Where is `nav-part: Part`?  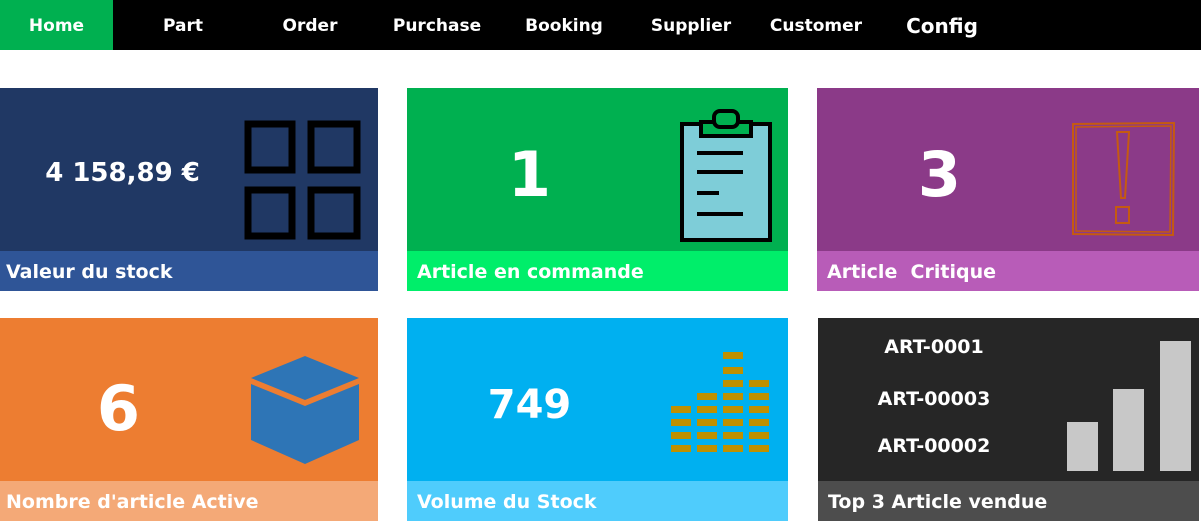 nav-part: Part is located at coordinates (183, 25).